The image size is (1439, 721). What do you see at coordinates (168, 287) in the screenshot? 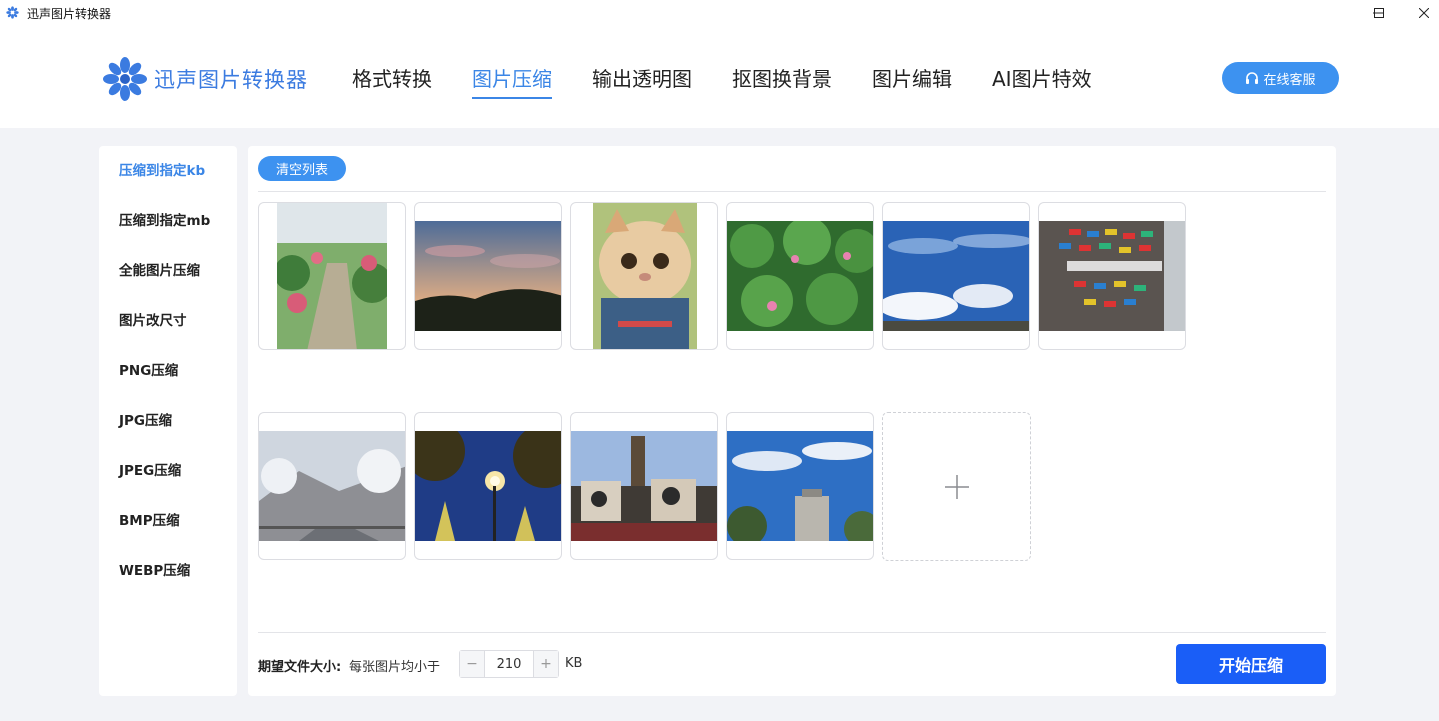
I see `sidebar-item-all-compress: 全能图片压缩` at bounding box center [168, 287].